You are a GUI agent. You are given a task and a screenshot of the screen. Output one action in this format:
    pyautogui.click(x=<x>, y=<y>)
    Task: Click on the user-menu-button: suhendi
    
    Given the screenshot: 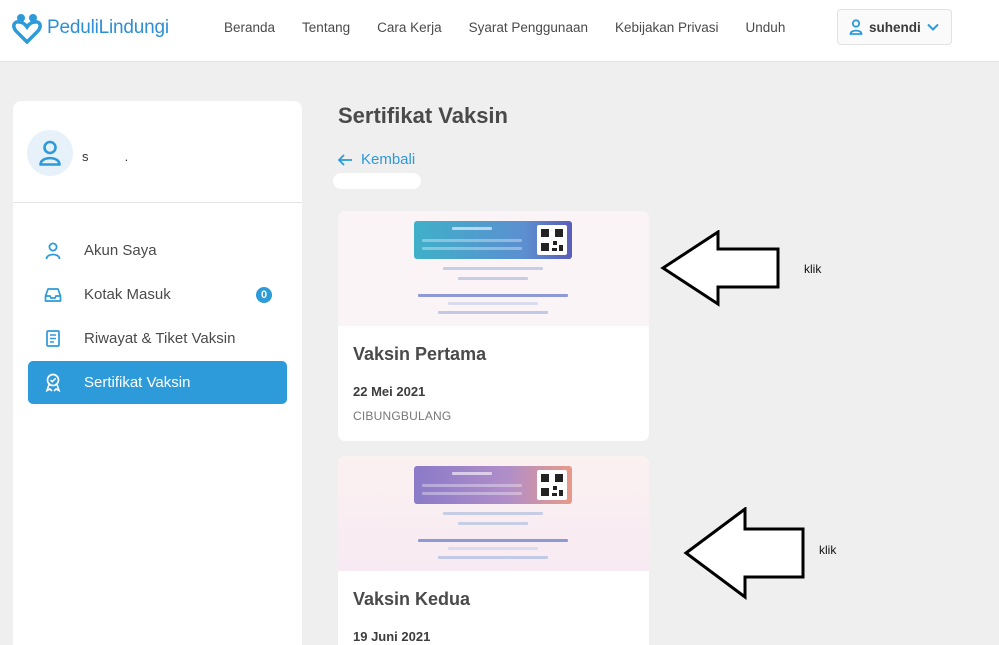 What is the action you would take?
    pyautogui.click(x=894, y=27)
    